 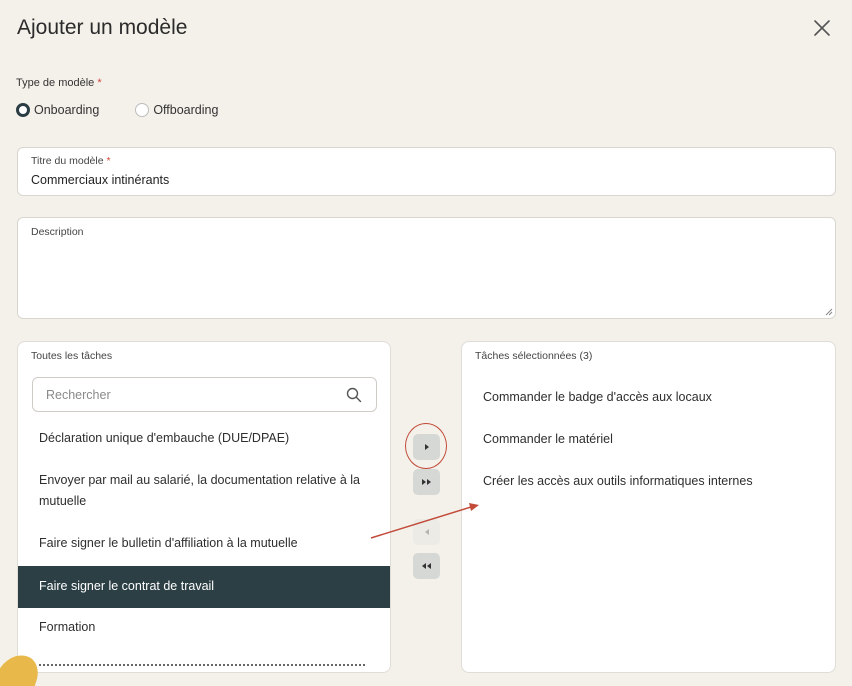 What do you see at coordinates (648, 397) in the screenshot?
I see `list-item: Commander le badge d'accès aux locaux` at bounding box center [648, 397].